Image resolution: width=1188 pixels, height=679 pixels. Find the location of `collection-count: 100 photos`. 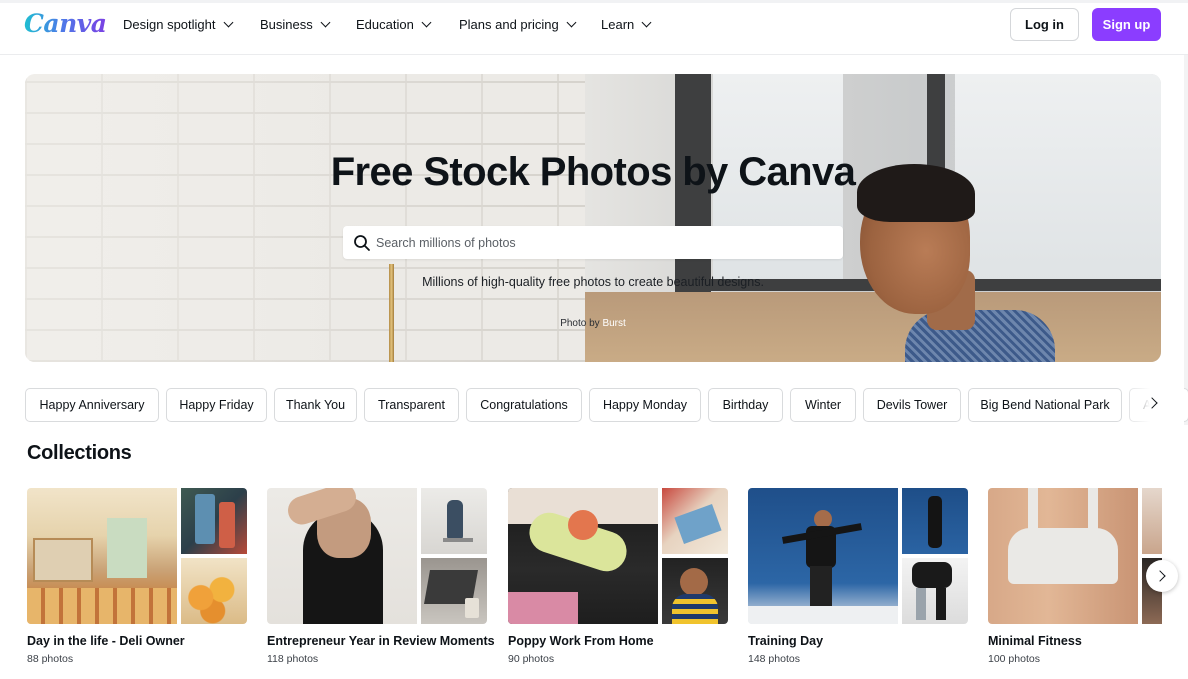

collection-count: 100 photos is located at coordinates (1014, 659).